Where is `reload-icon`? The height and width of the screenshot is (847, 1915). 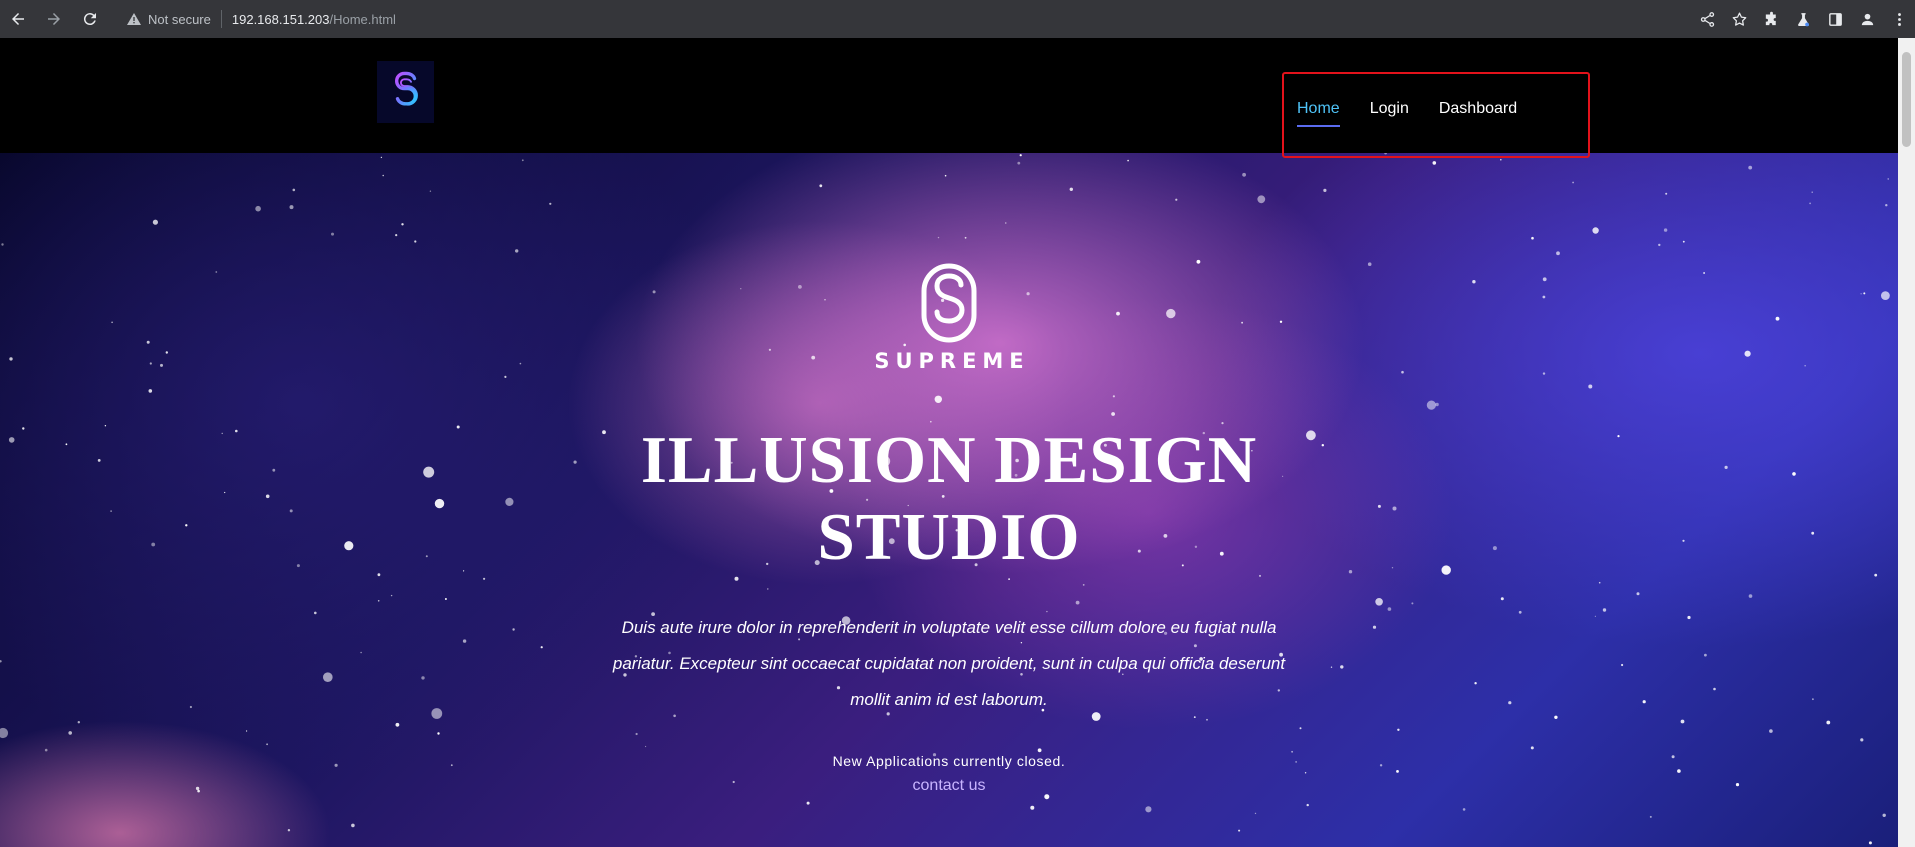 reload-icon is located at coordinates (89, 19).